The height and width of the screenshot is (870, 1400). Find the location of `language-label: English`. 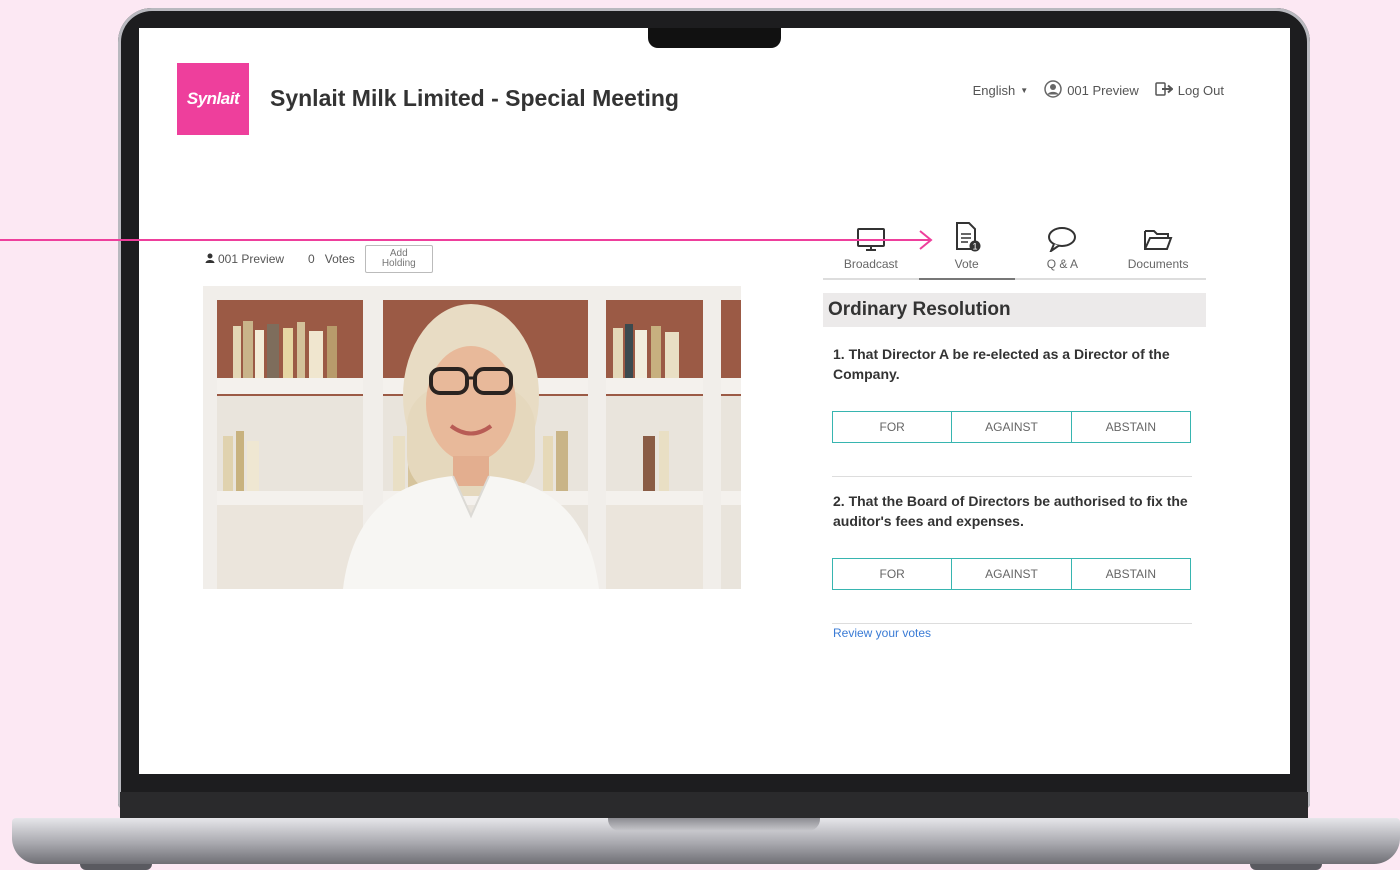

language-label: English is located at coordinates (994, 90).